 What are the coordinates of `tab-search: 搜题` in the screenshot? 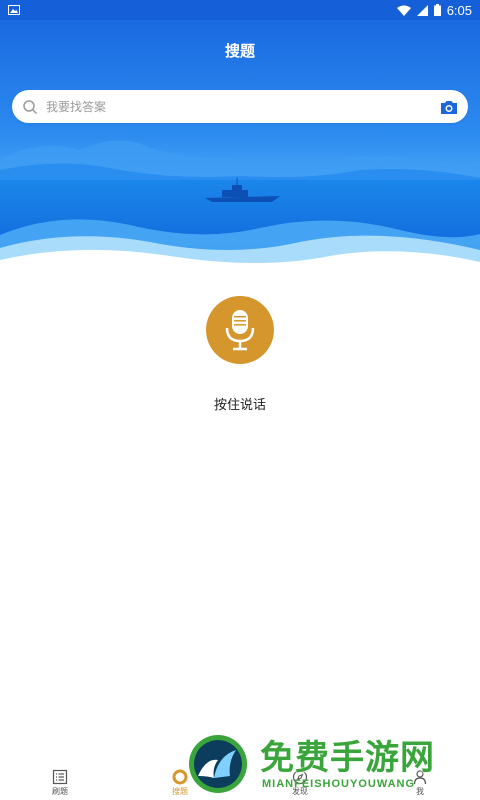 It's located at (180, 783).